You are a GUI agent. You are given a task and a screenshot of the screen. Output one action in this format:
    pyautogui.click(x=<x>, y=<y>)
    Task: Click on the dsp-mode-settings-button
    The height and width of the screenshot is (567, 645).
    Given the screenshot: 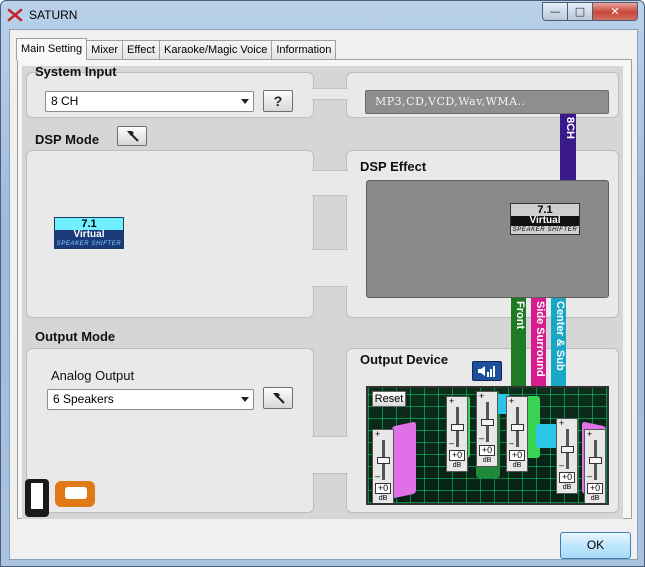 What is the action you would take?
    pyautogui.click(x=132, y=136)
    